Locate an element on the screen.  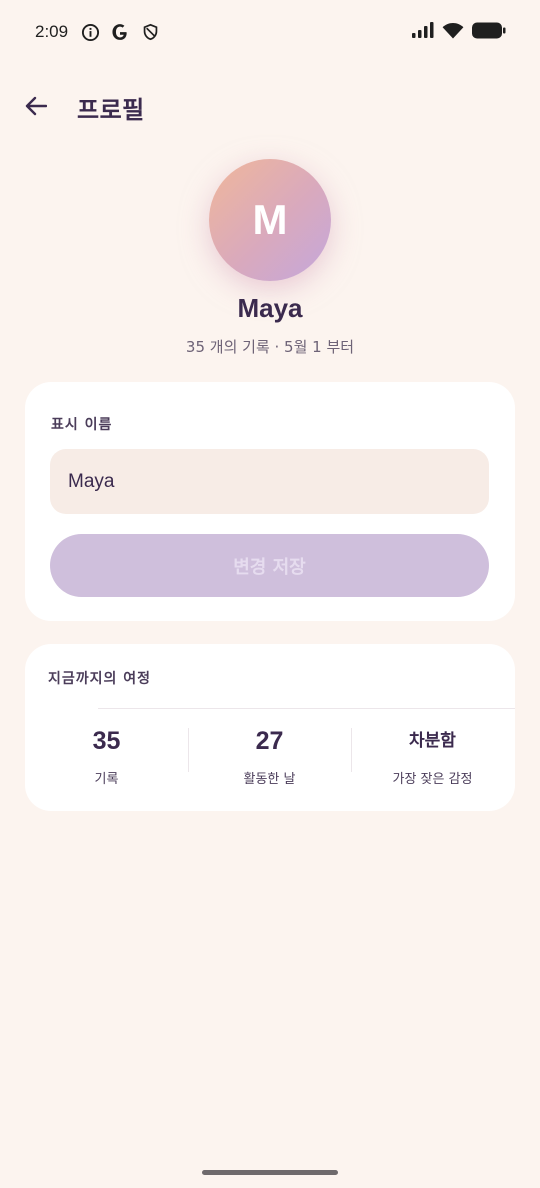
stat-value: 차분함 is located at coordinates (432, 741).